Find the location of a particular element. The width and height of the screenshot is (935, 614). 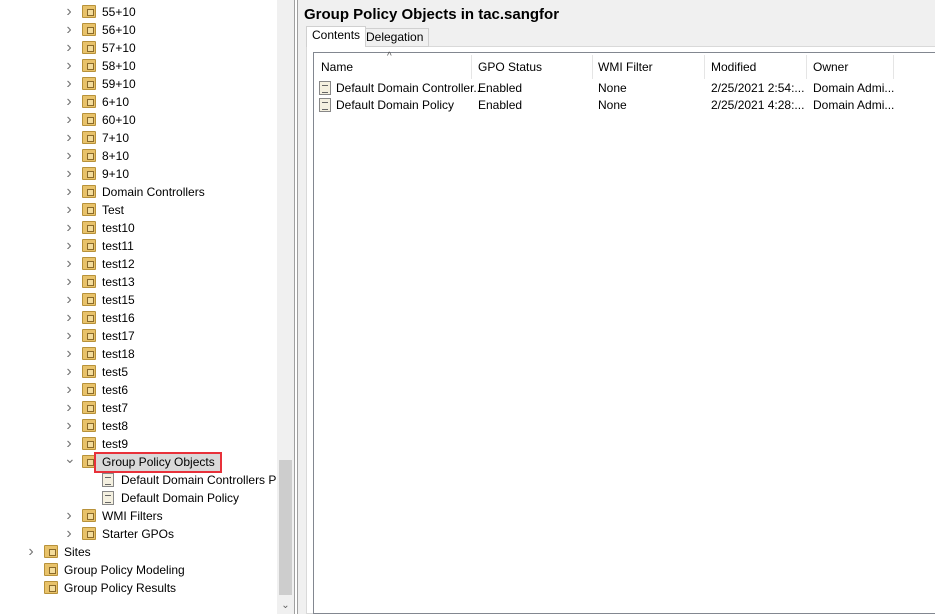

tree-item-ou: › test16 is located at coordinates (138, 318).